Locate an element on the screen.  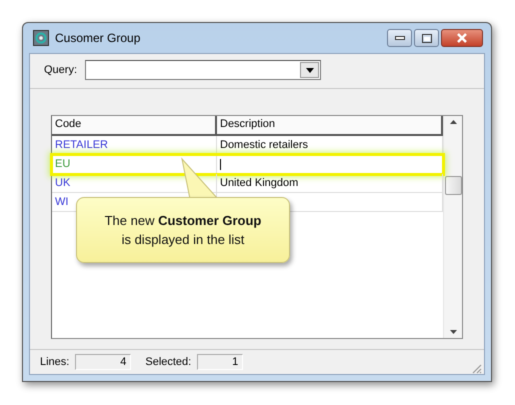
maximize-icon is located at coordinates (427, 38).